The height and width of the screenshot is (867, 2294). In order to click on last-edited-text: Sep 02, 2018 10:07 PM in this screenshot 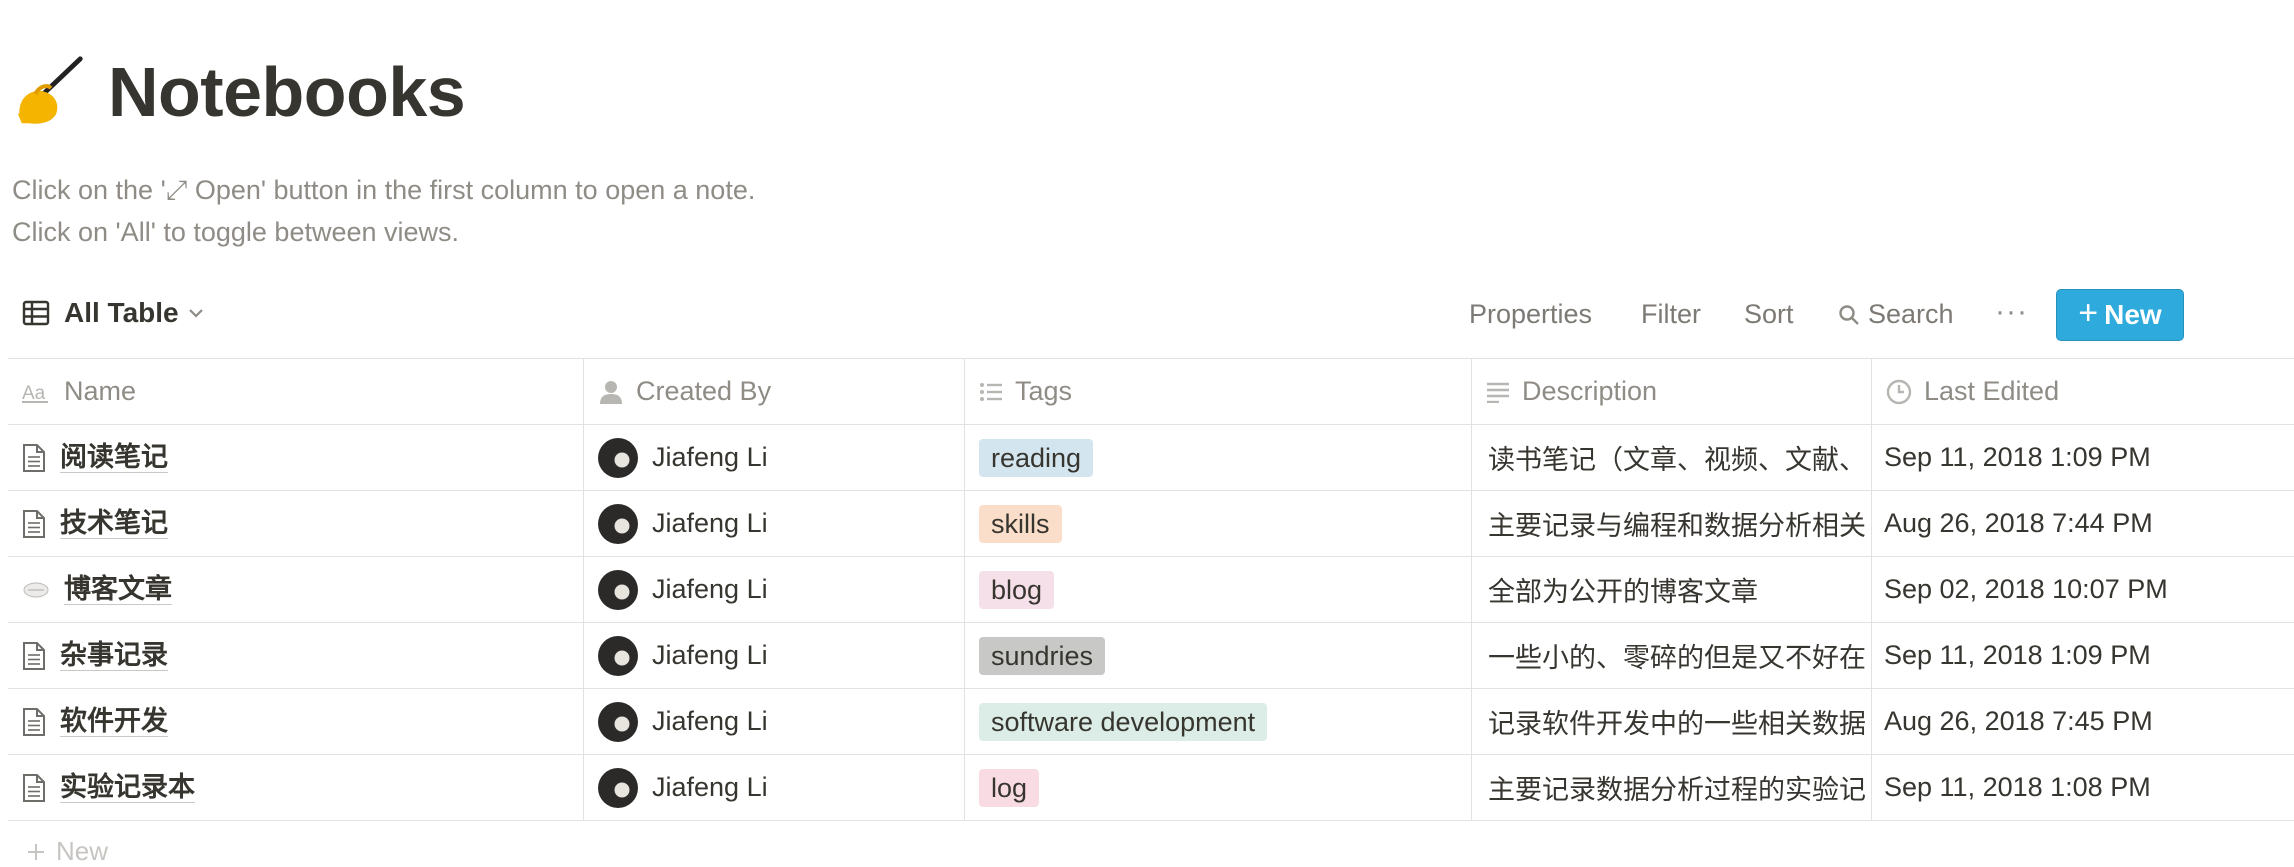, I will do `click(2026, 589)`.